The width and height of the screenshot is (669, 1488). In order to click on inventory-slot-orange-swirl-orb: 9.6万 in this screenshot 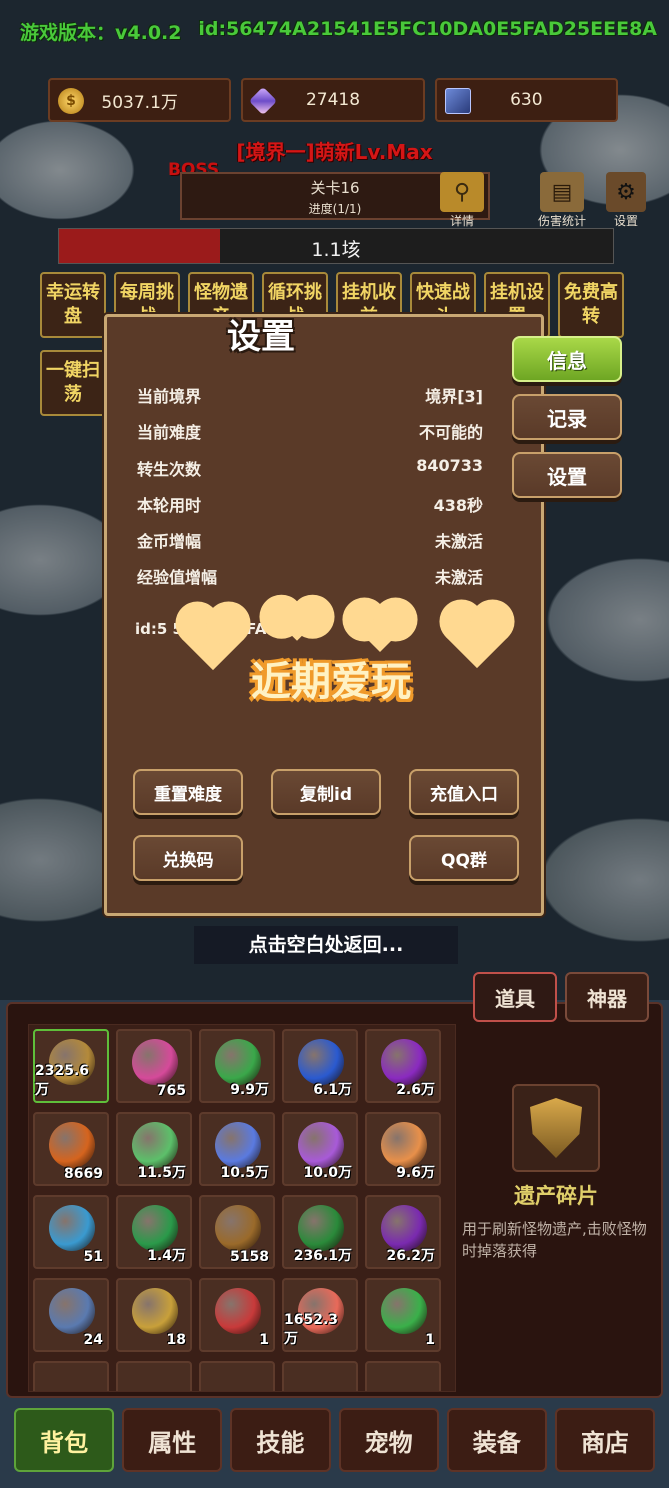, I will do `click(403, 1149)`.